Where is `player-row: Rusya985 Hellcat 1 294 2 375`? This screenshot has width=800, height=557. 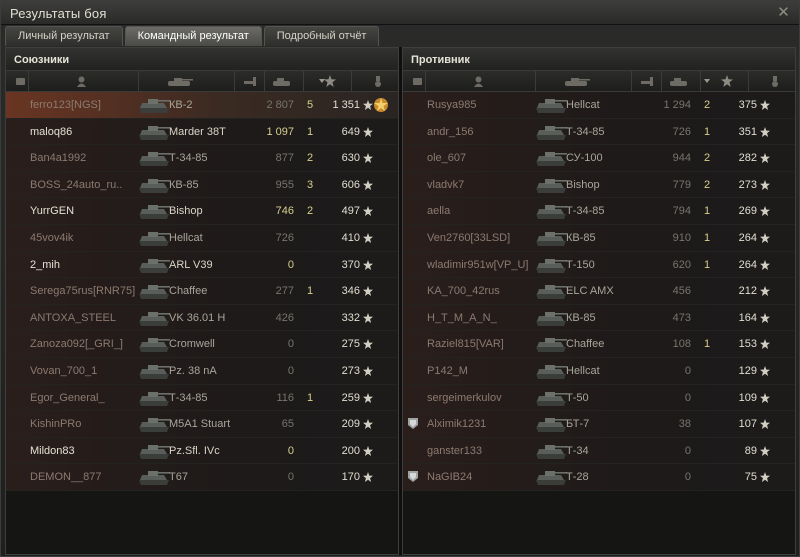 player-row: Rusya985 Hellcat 1 294 2 375 is located at coordinates (599, 105).